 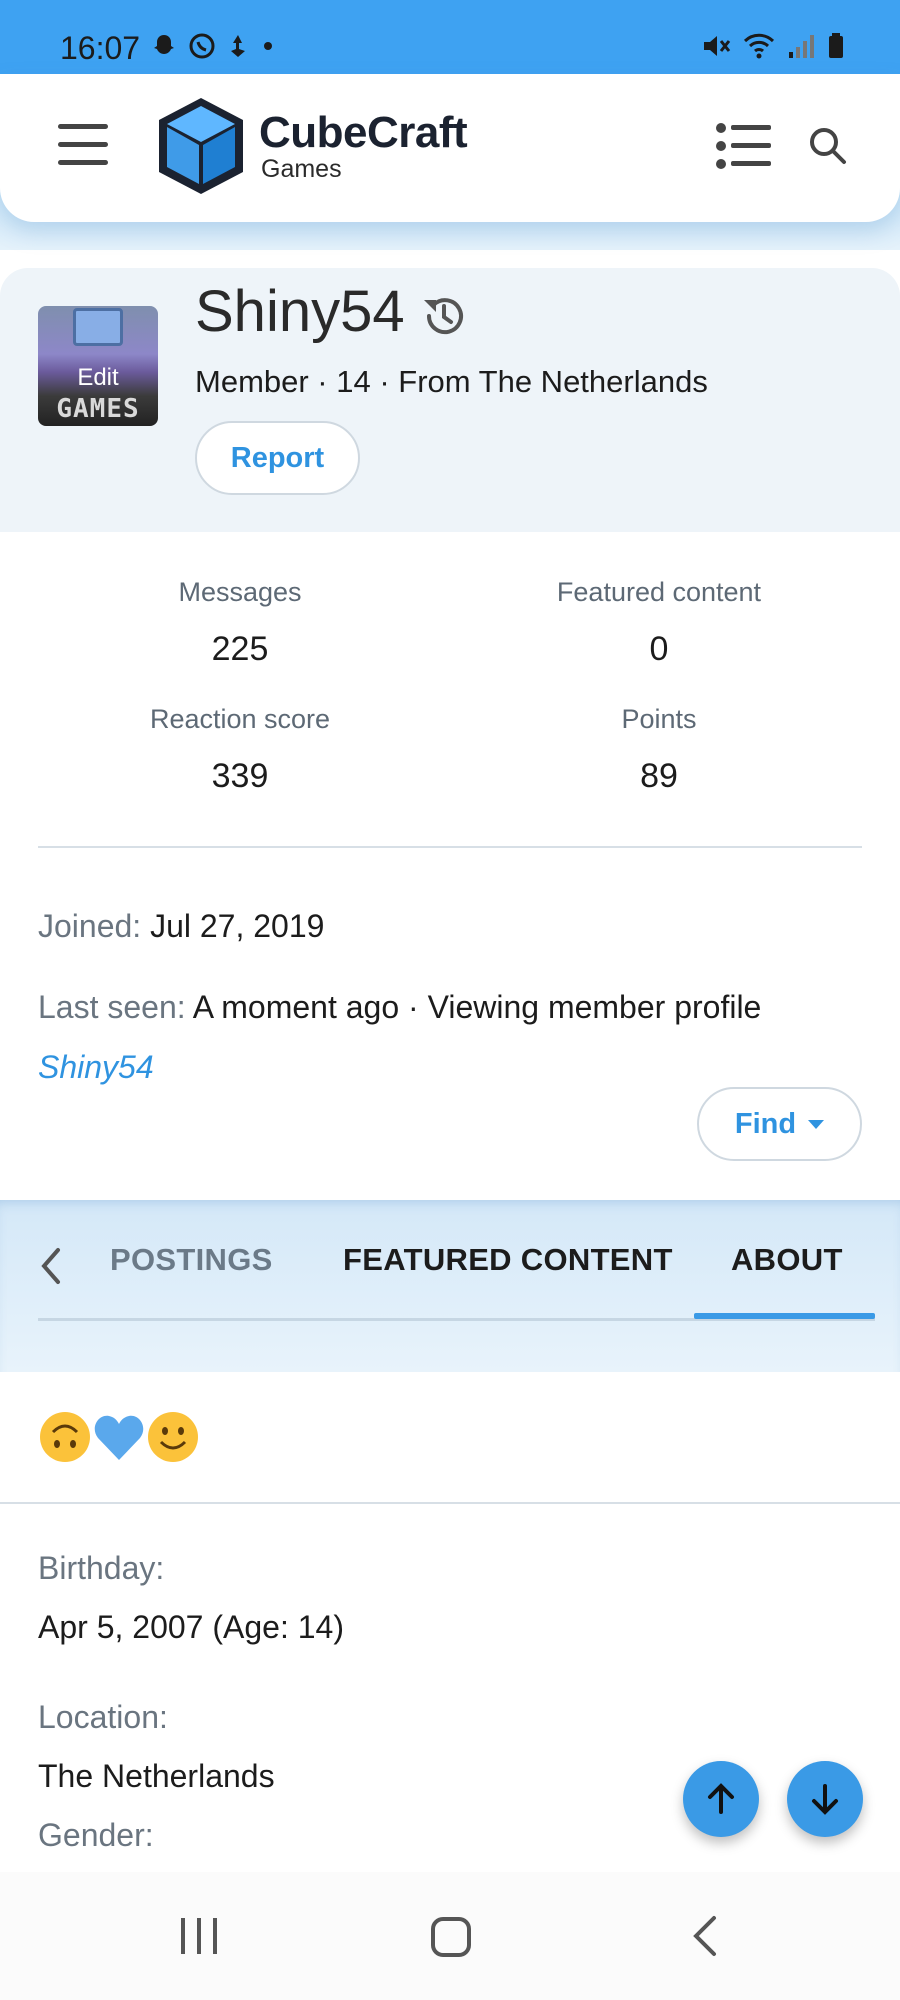 I want to click on site-header: CubeCraft Games, so click(x=450, y=148).